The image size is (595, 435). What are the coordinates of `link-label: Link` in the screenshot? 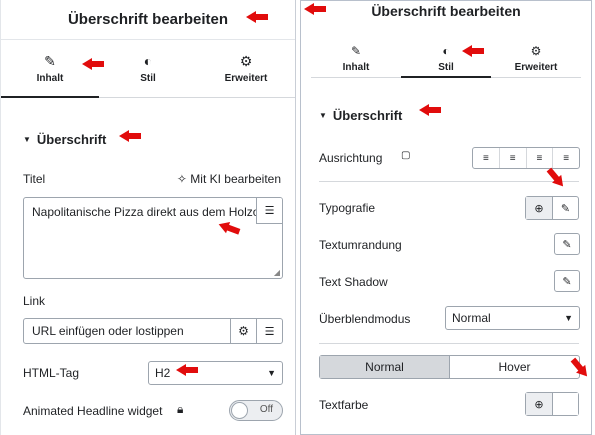 It's located at (34, 301).